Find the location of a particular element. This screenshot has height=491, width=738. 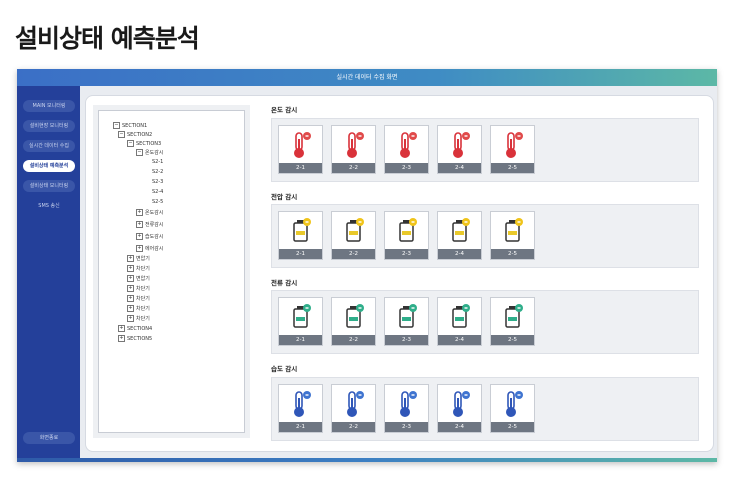

tree-node: + SECTION5 is located at coordinates (135, 339).